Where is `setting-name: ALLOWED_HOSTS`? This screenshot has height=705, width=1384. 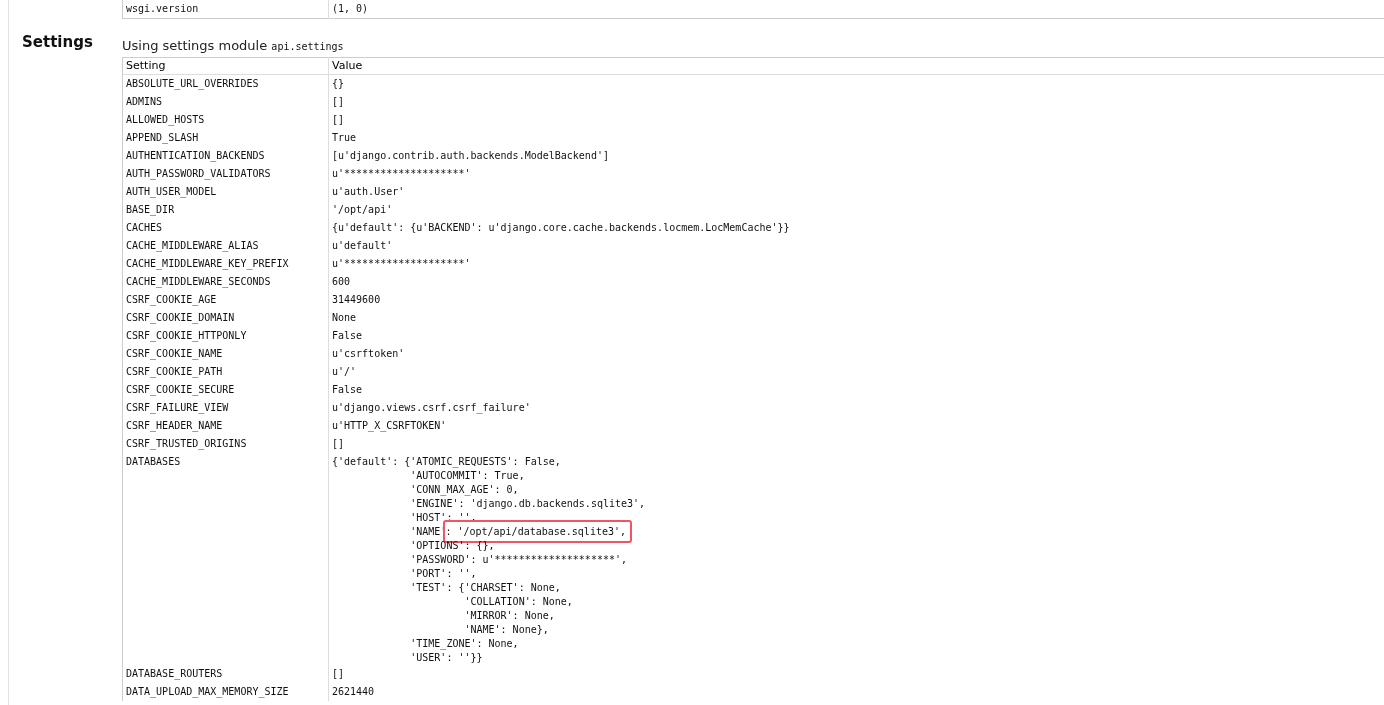
setting-name: ALLOWED_HOSTS is located at coordinates (165, 119).